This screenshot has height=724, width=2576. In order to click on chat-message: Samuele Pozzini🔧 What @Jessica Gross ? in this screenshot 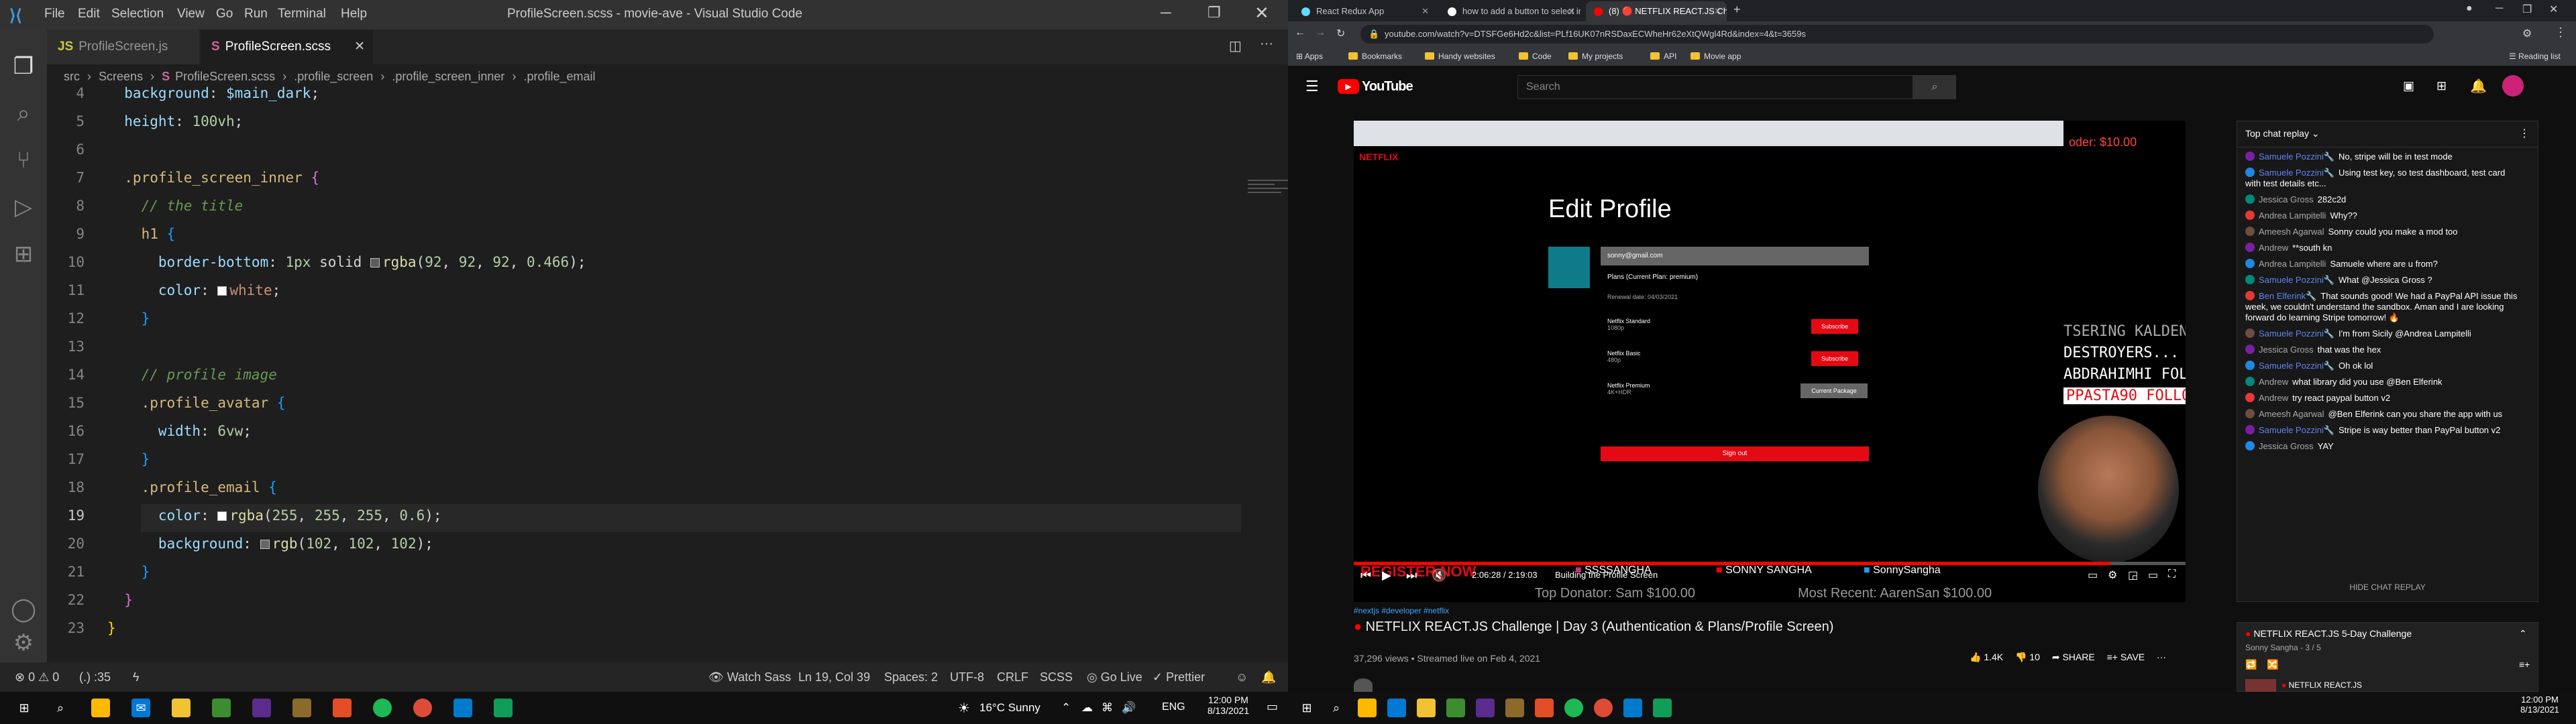, I will do `click(2382, 280)`.